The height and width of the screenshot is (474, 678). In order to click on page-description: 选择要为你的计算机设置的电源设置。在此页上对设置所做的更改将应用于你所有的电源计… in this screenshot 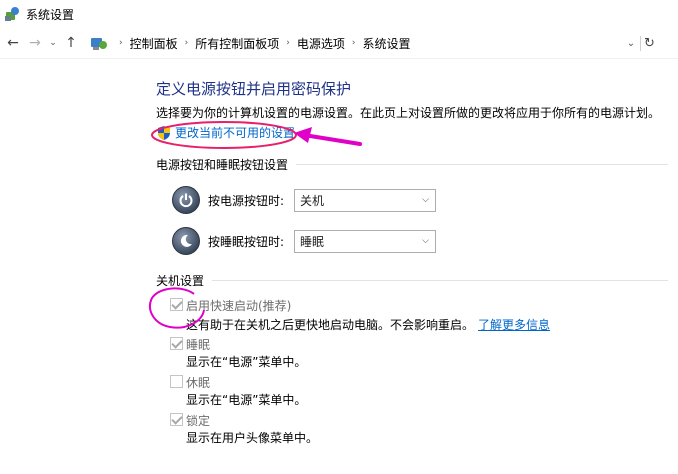, I will do `click(408, 113)`.